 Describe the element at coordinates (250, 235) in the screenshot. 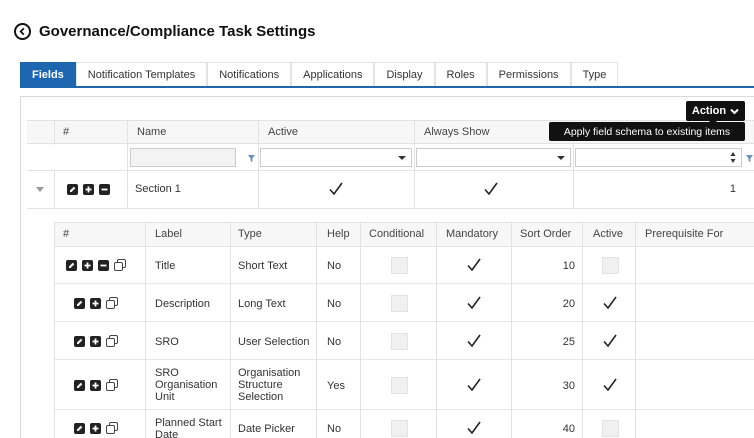

I see `col-type: Type` at that location.